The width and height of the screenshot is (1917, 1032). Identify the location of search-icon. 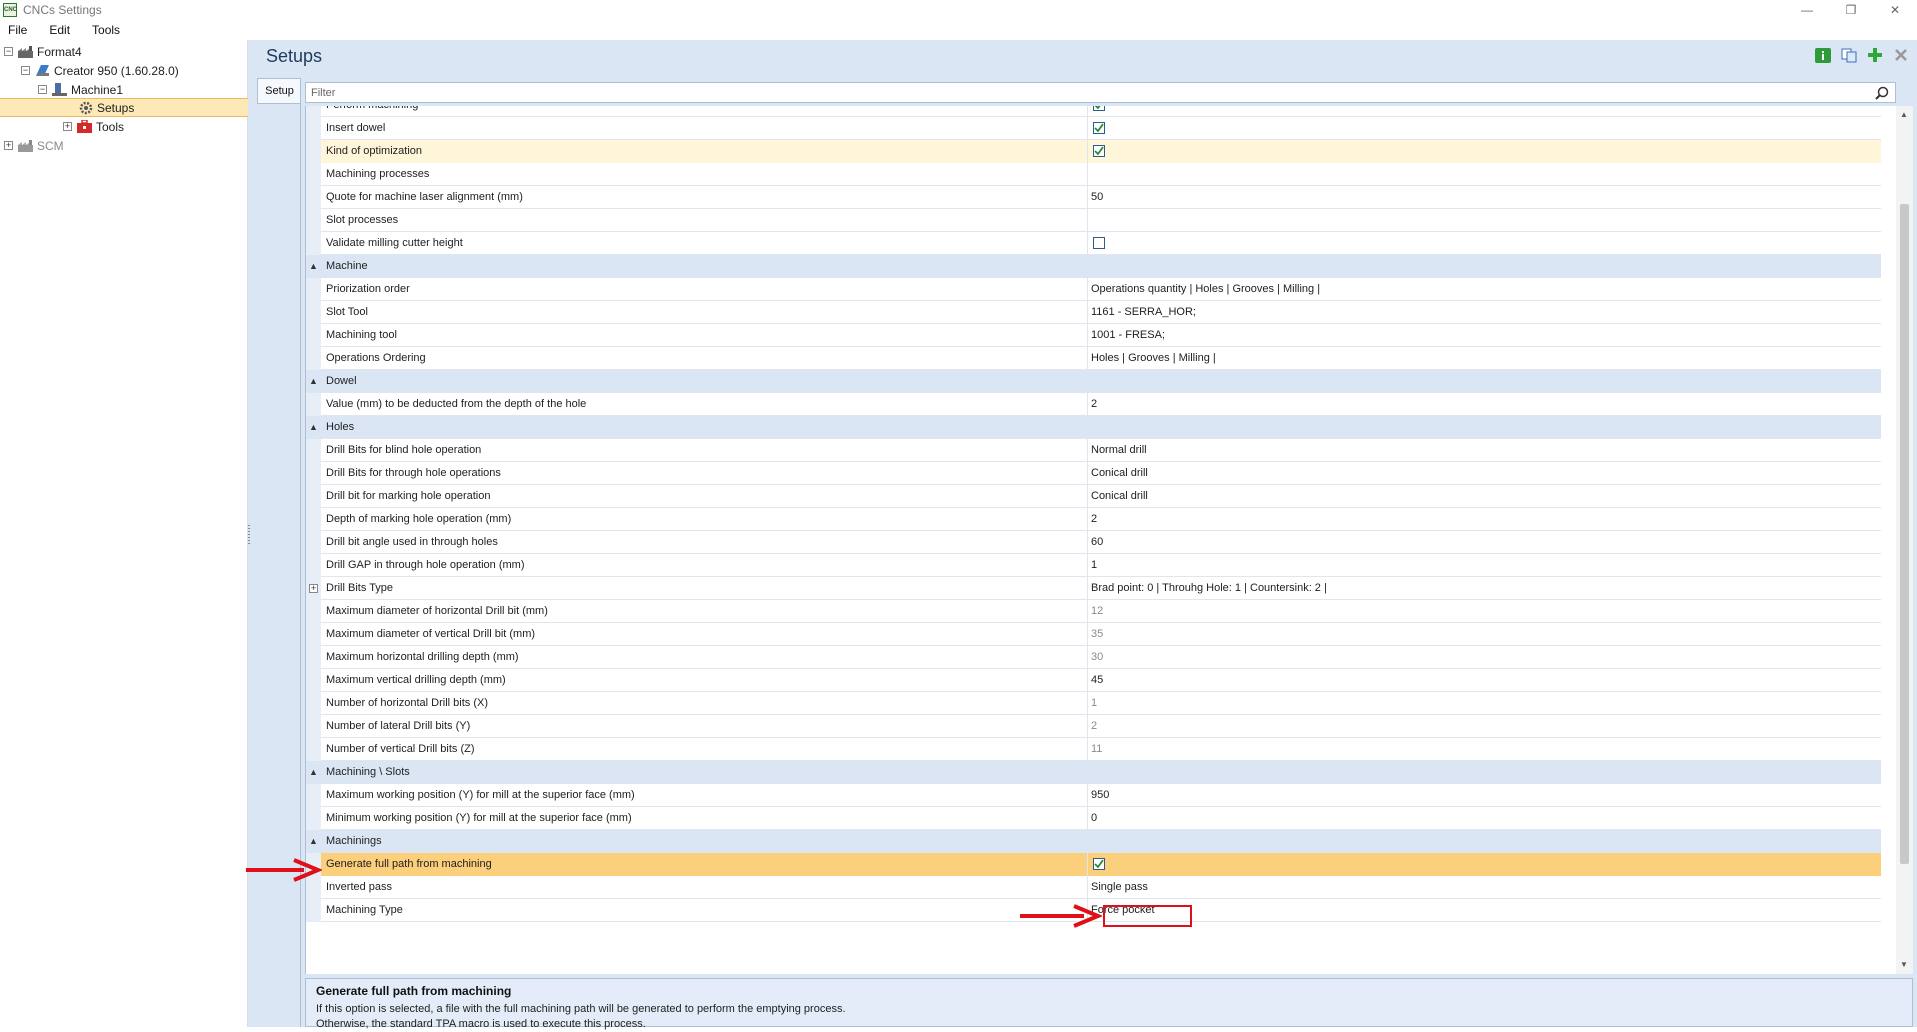
(1882, 94).